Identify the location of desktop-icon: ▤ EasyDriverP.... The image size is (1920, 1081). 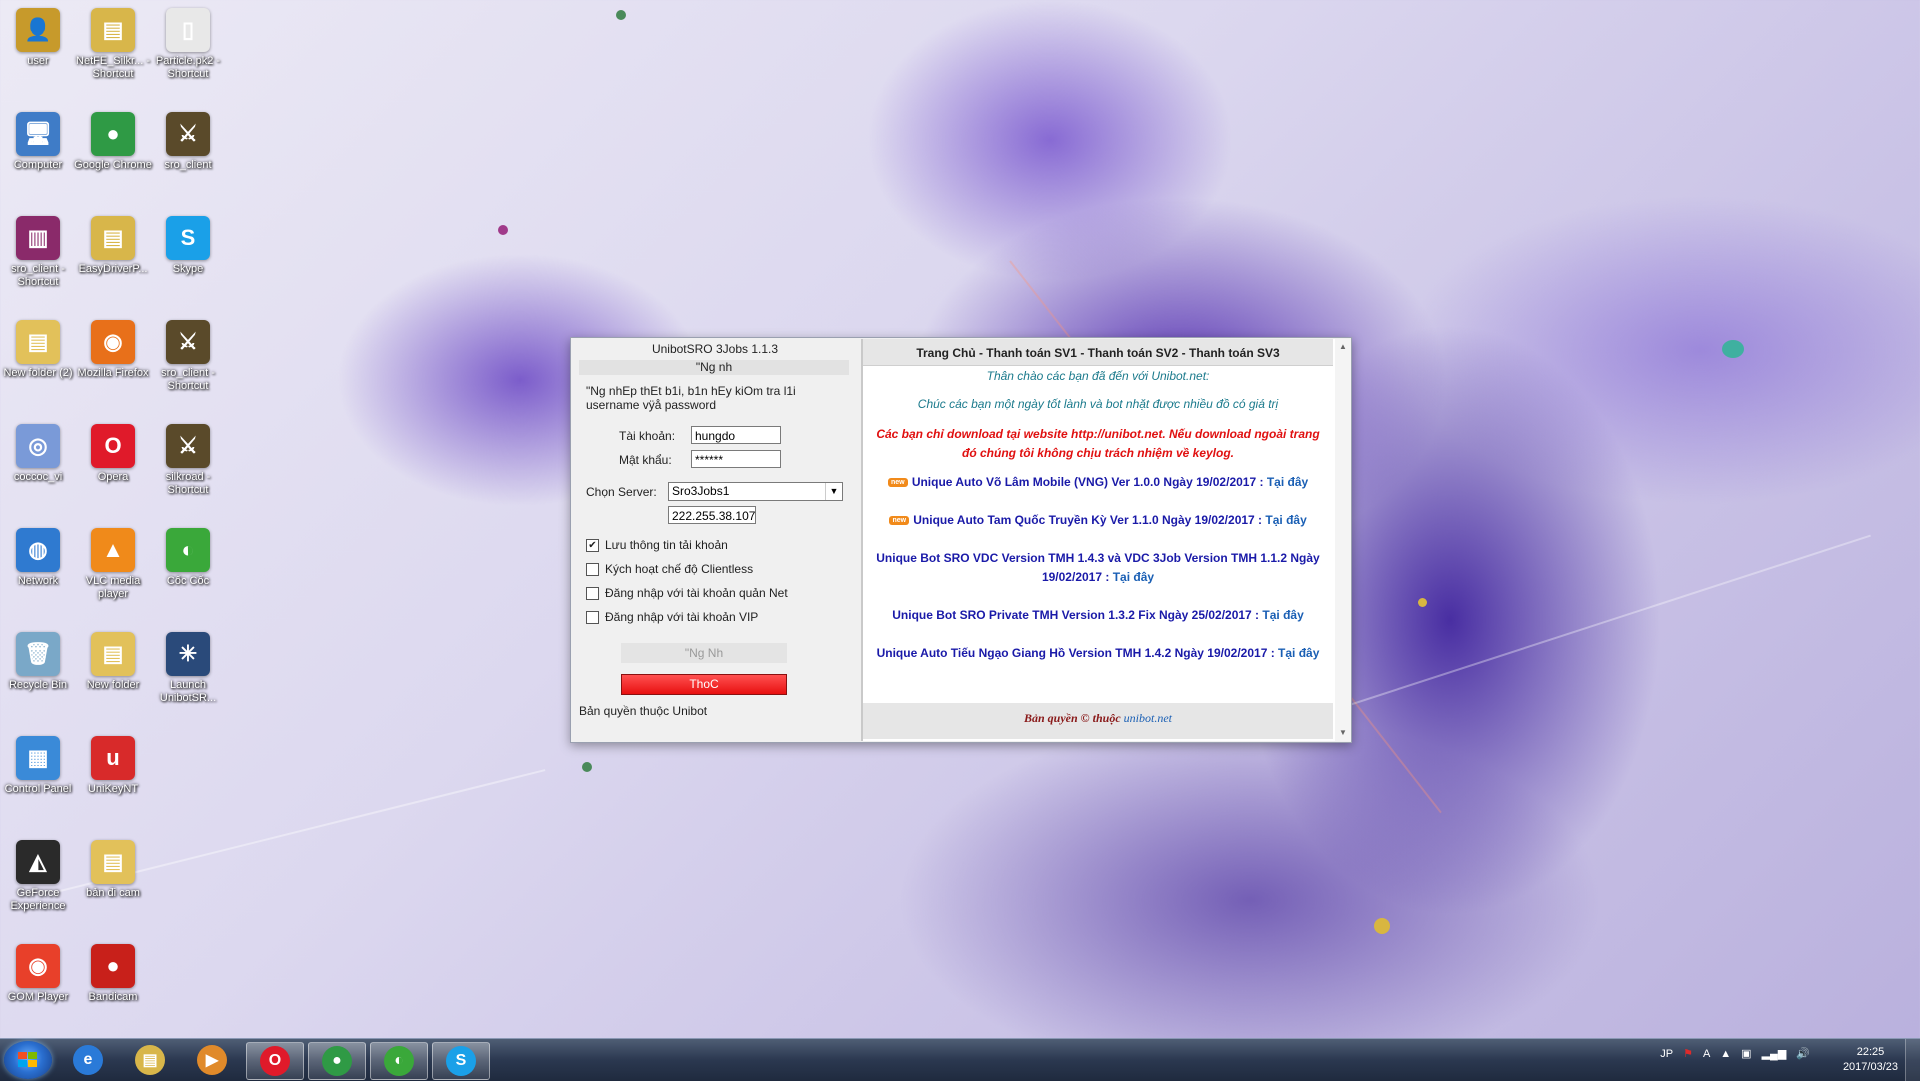
(113, 246).